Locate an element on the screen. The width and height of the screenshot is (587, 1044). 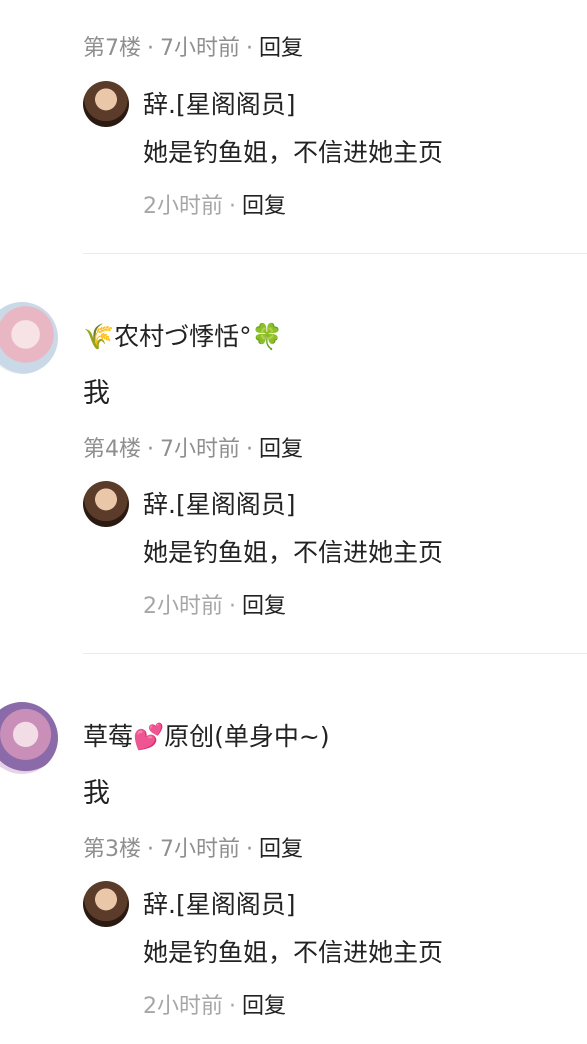
comment-meta: 第4楼 · 7小时前 · 回复 is located at coordinates (193, 450).